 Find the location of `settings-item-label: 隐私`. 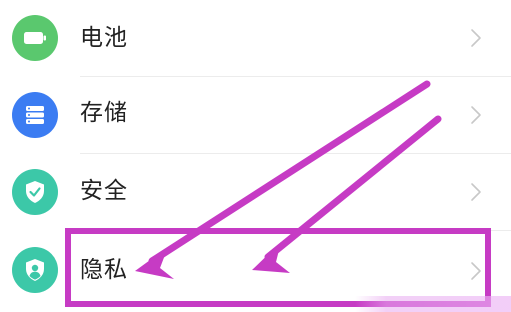

settings-item-label: 隐私 is located at coordinates (104, 270).